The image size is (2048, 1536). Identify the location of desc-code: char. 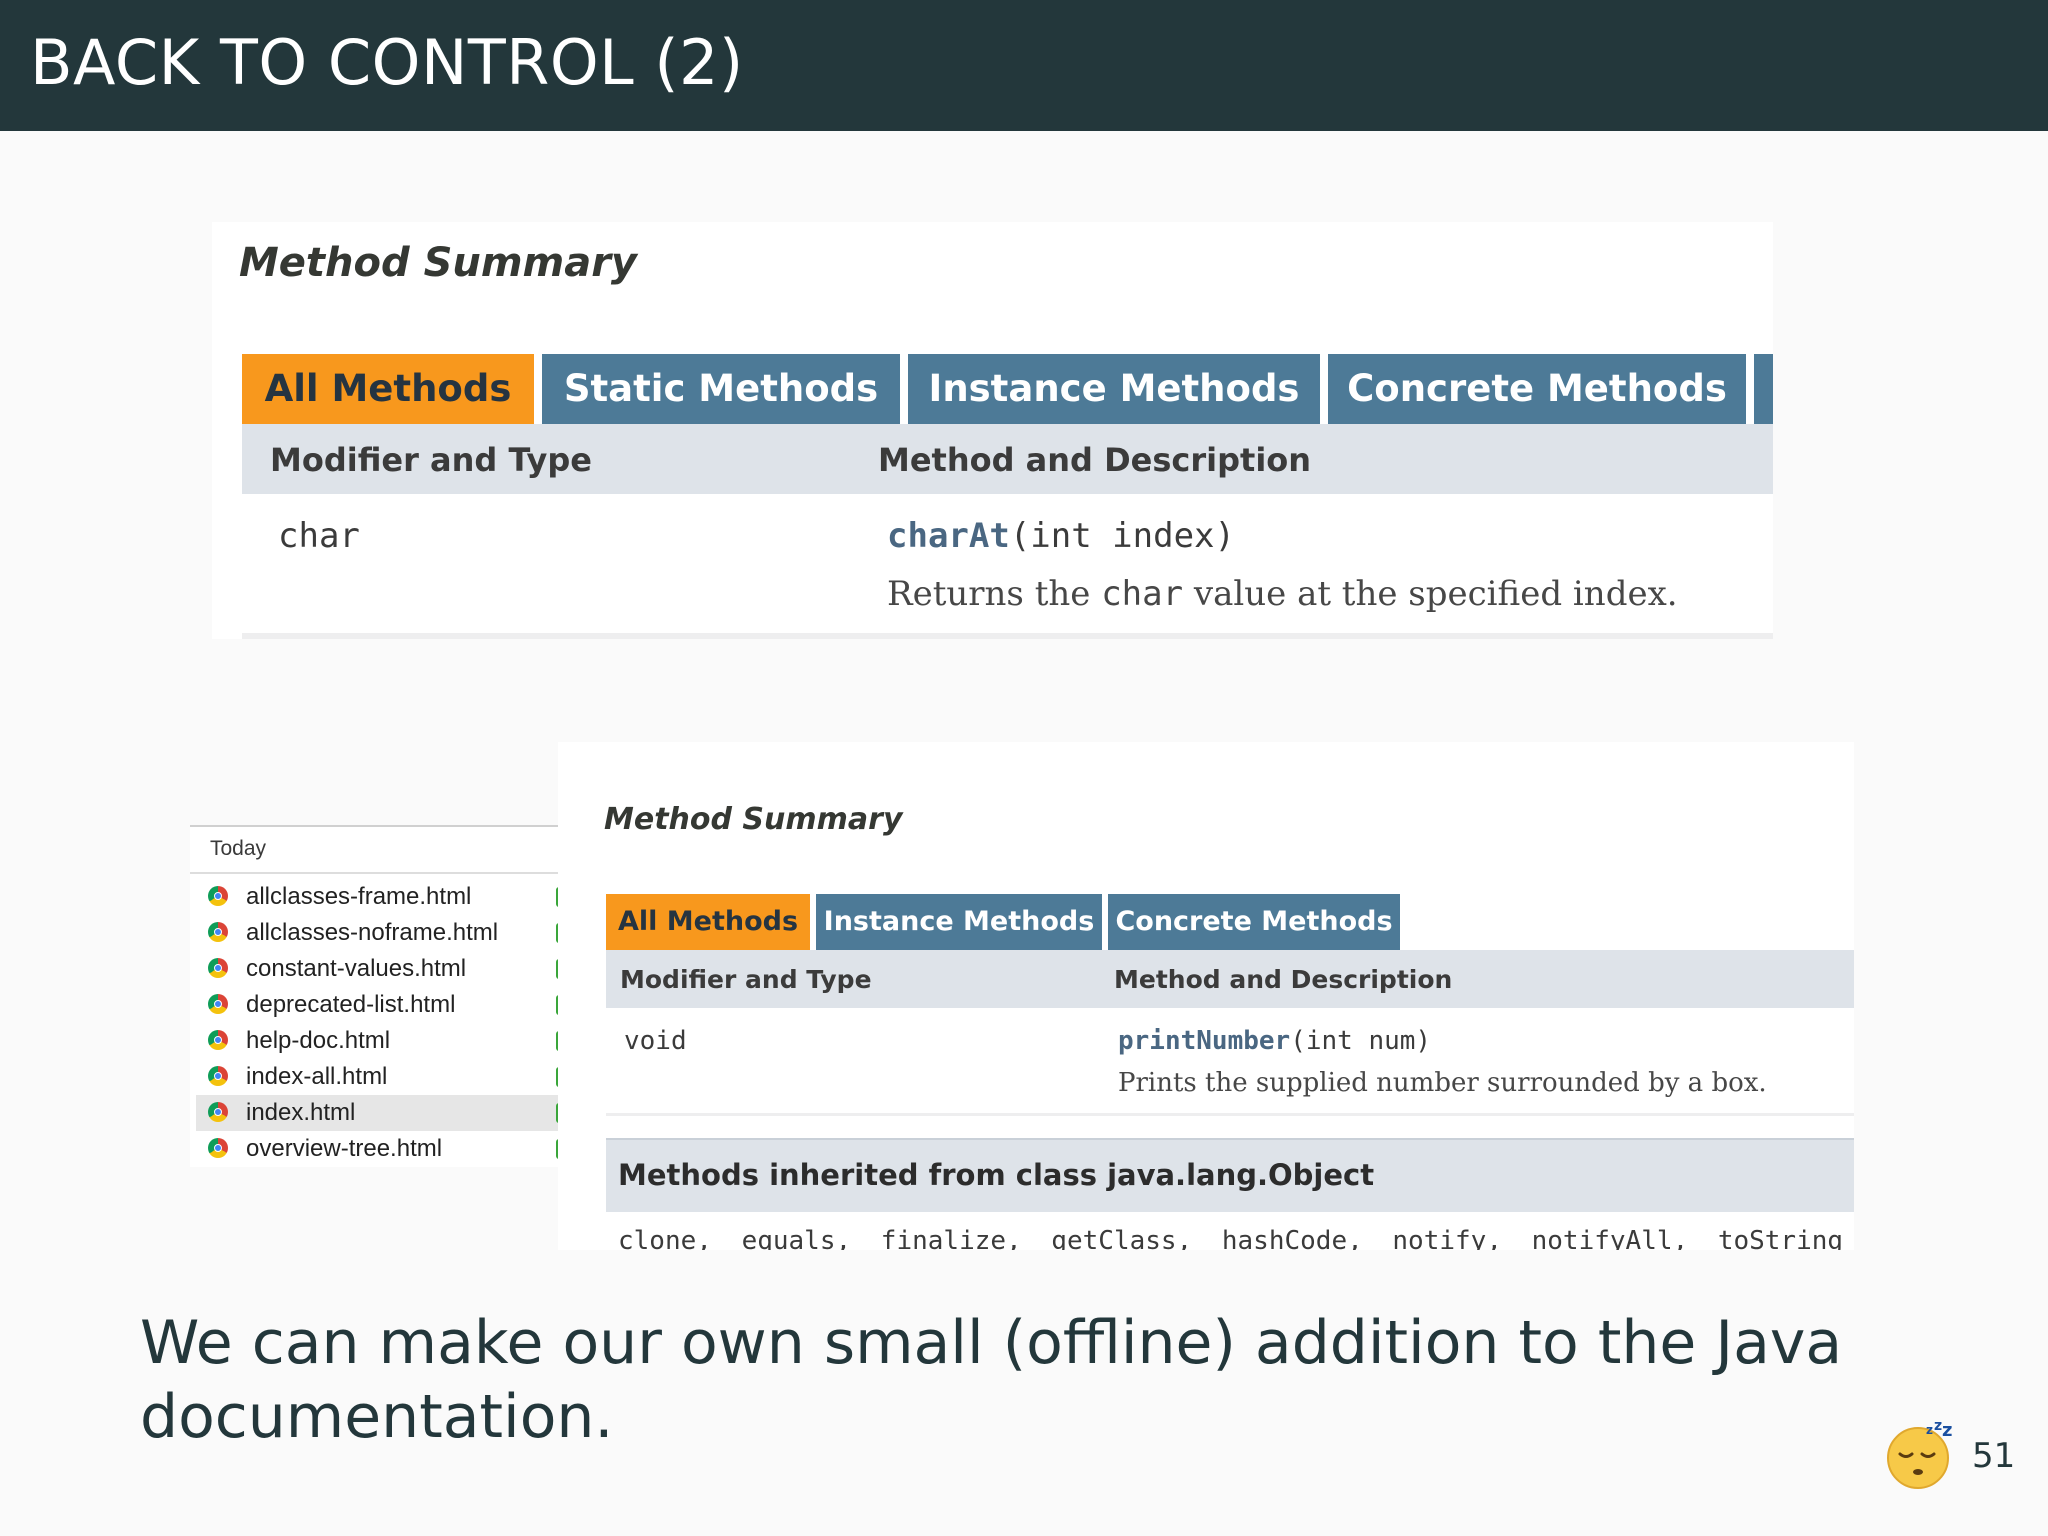
(1142, 594).